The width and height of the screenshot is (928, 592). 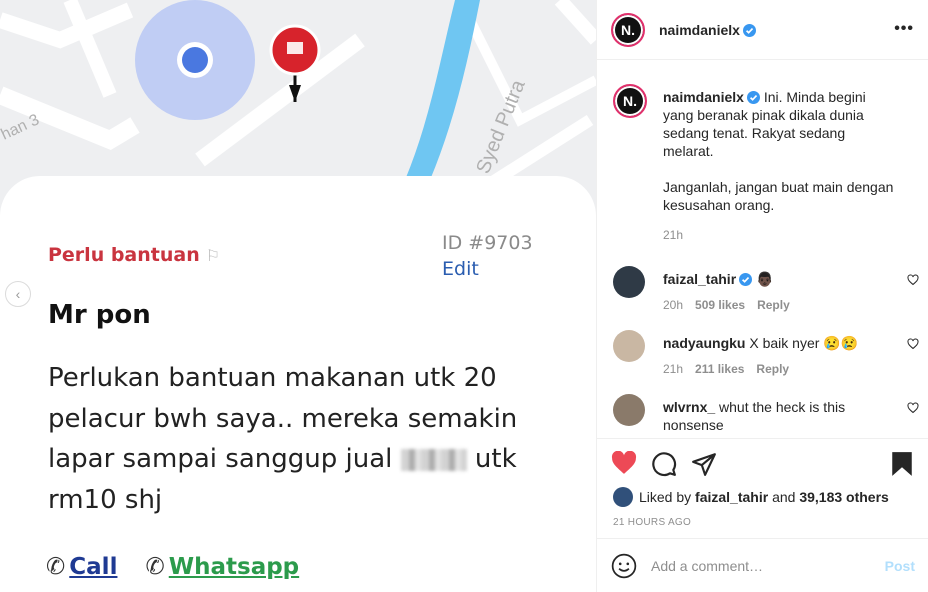 I want to click on comment-icon, so click(x=664, y=464).